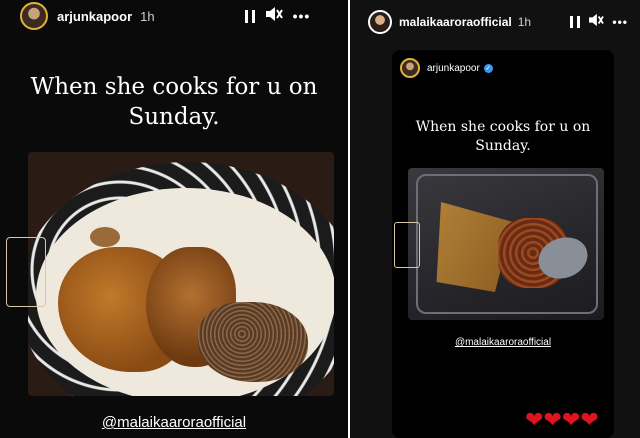 The width and height of the screenshot is (640, 438). I want to click on shared-post-header: arjunkapoor ✓, so click(446, 68).